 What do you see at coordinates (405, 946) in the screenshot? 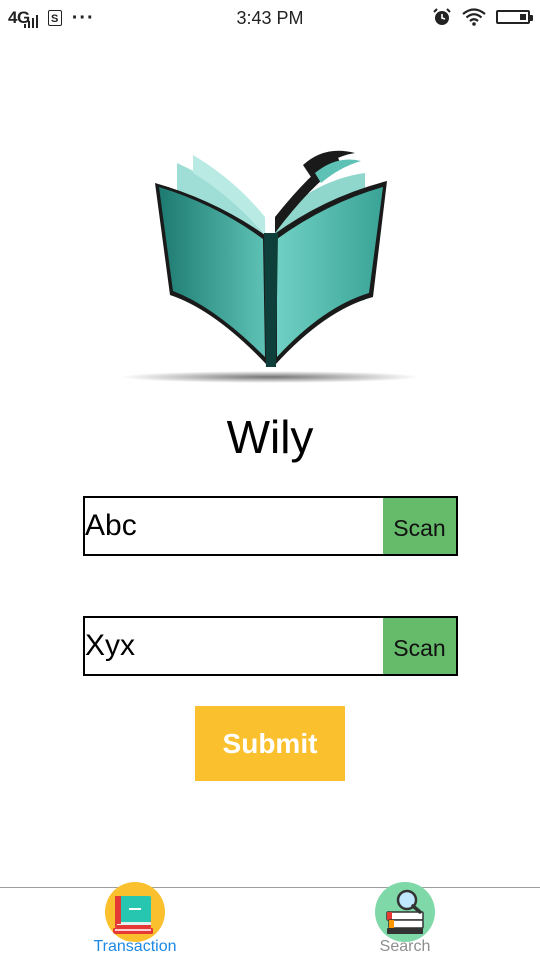
I see `tab-search-label: Search` at bounding box center [405, 946].